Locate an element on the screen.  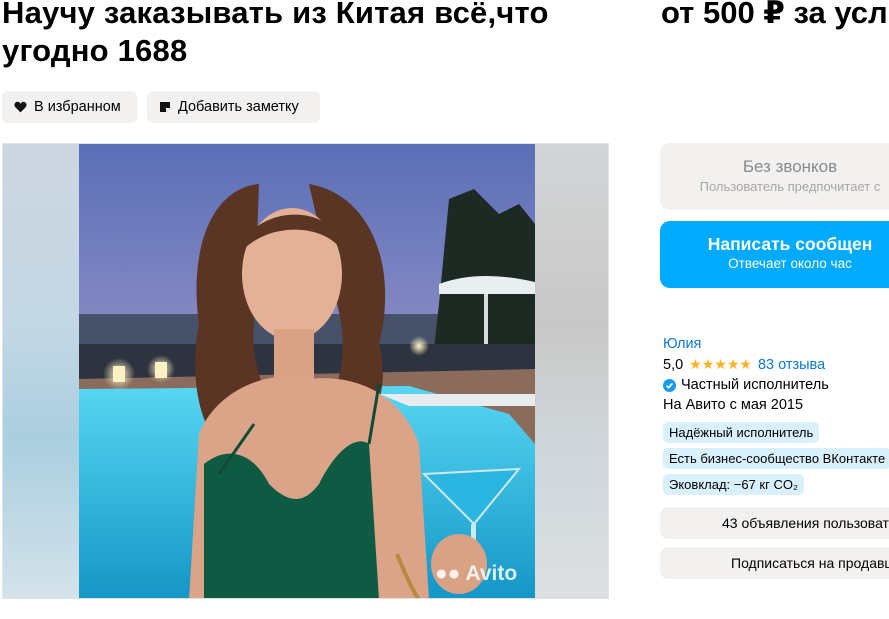
listing-price: от 500 ₽ за усл is located at coordinates (774, 15).